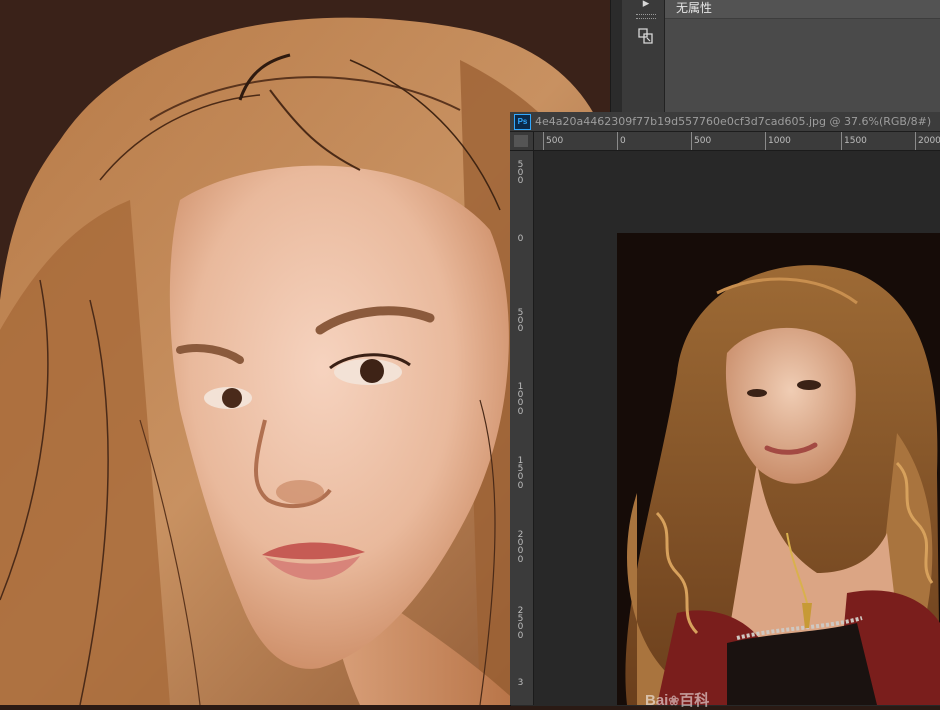 This screenshot has width=940, height=710. I want to click on paragraph-style-icon, so click(646, 36).